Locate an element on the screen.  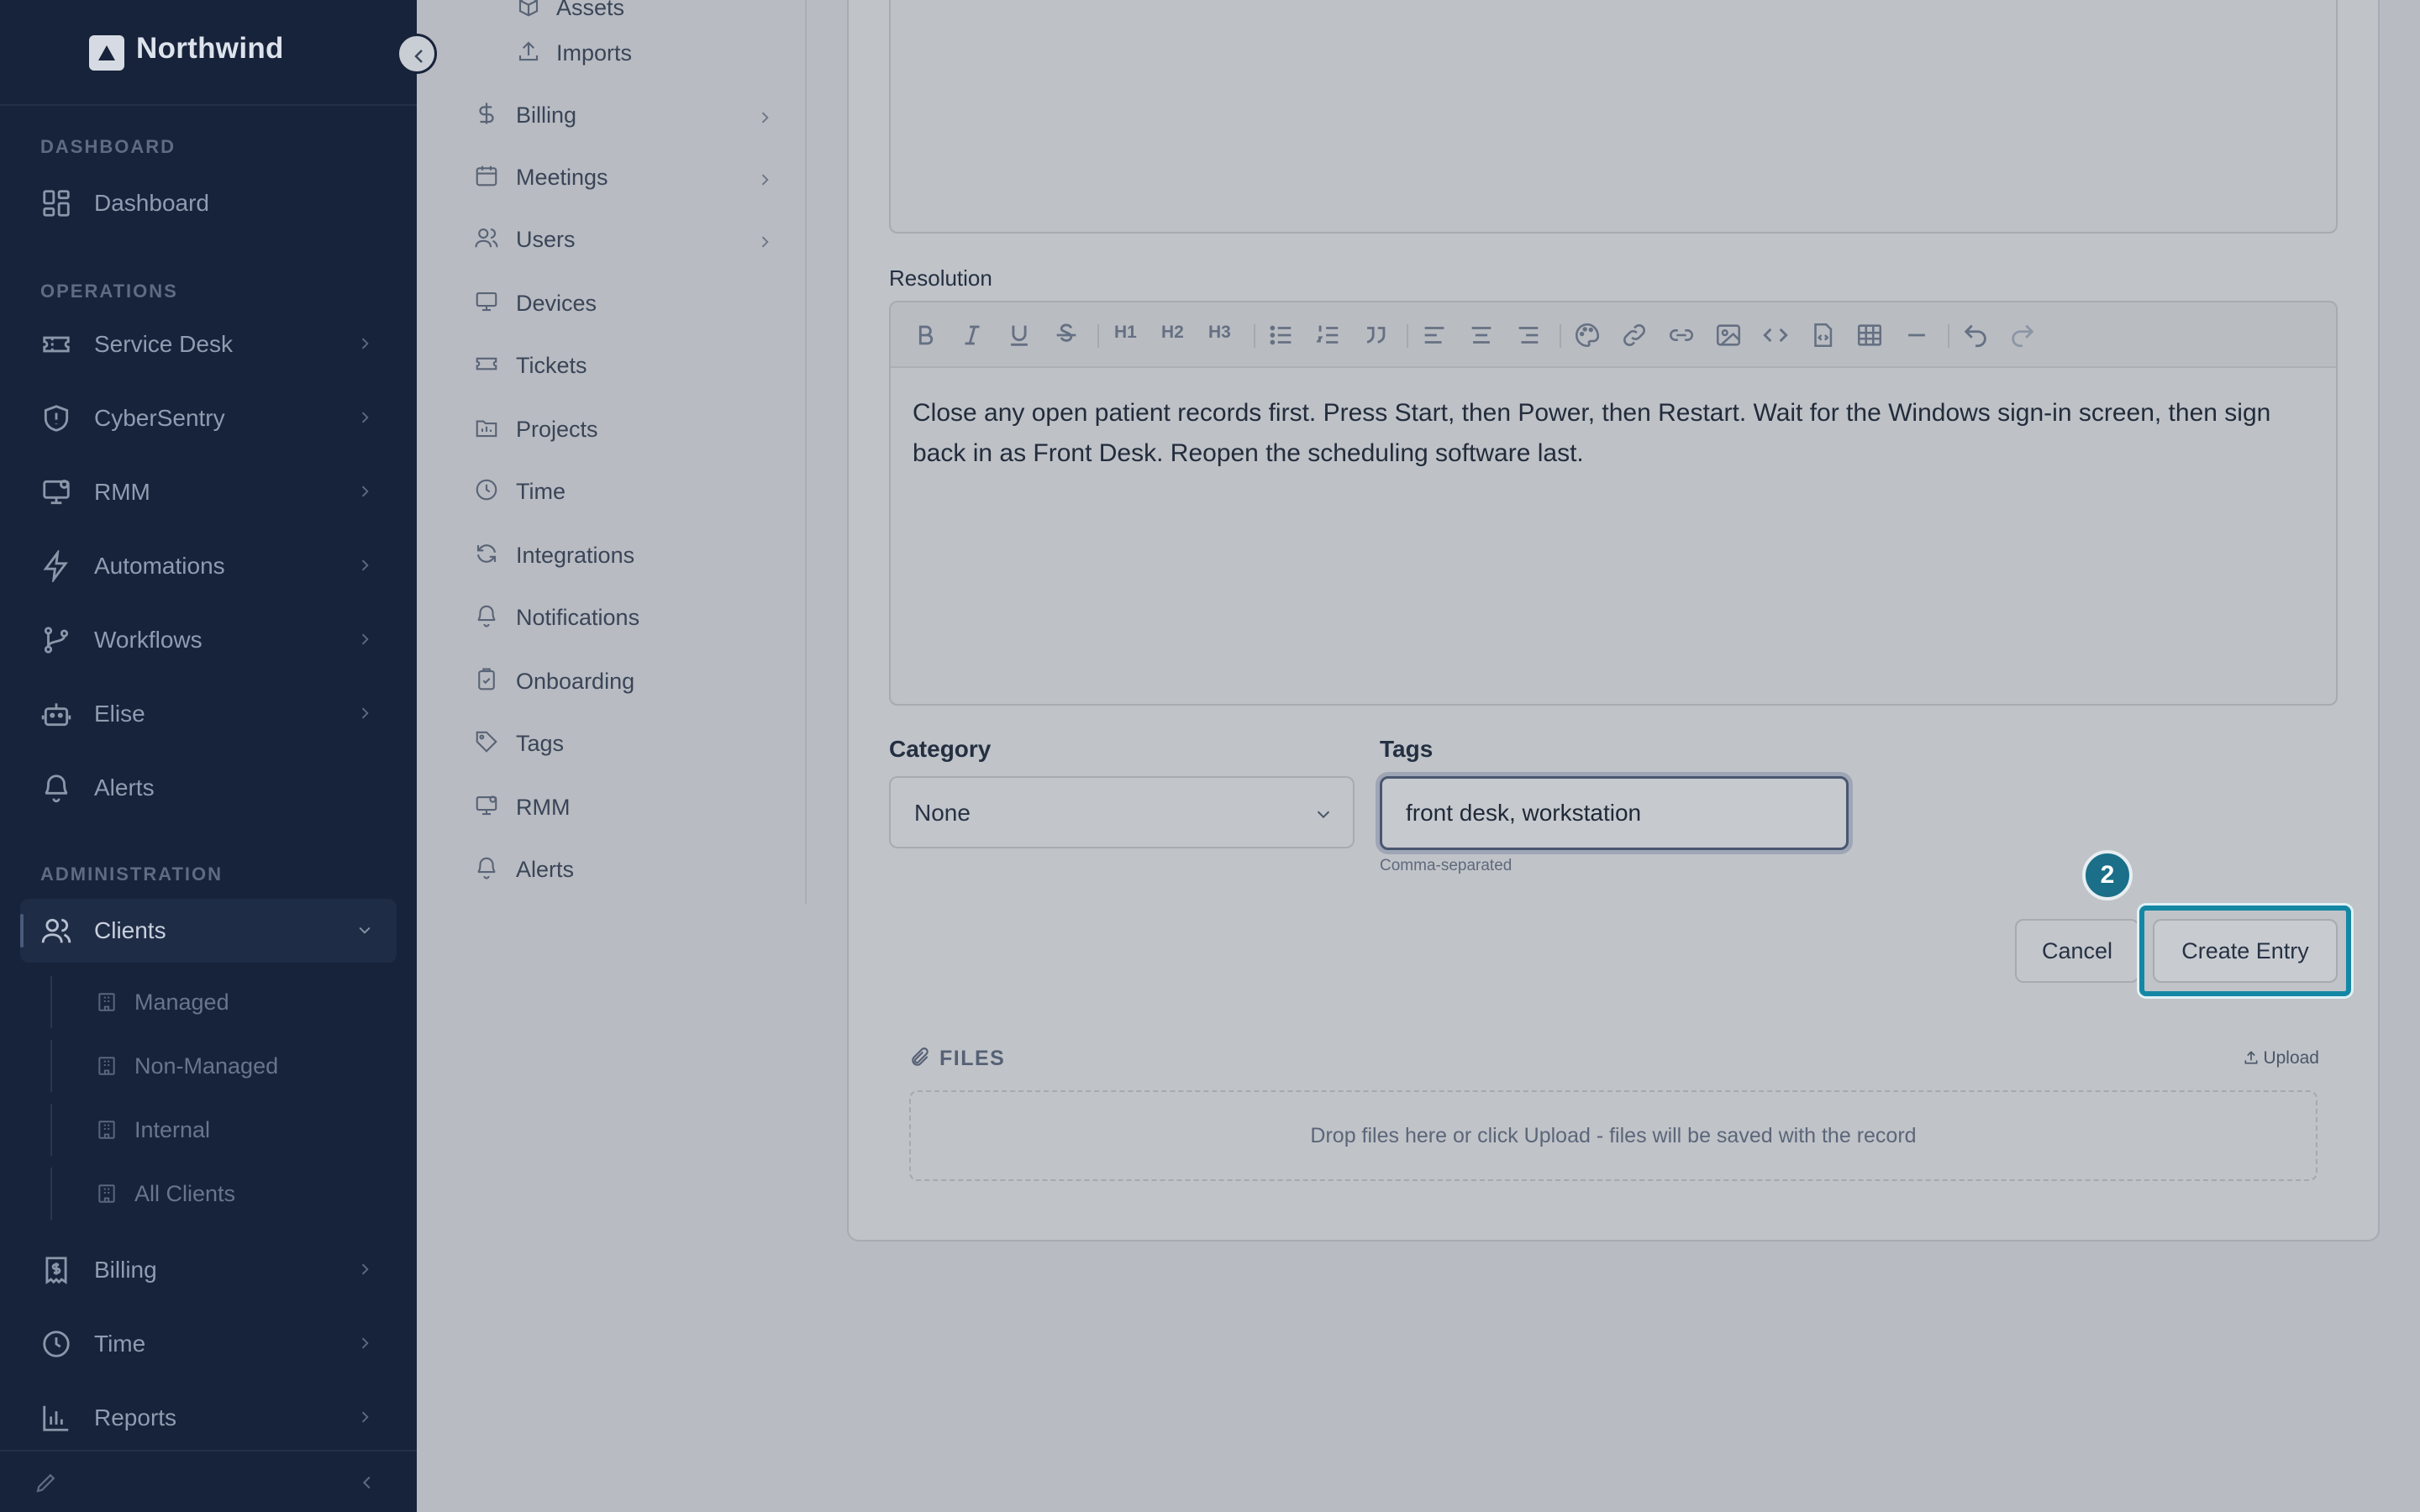
image-button is located at coordinates (1729, 335).